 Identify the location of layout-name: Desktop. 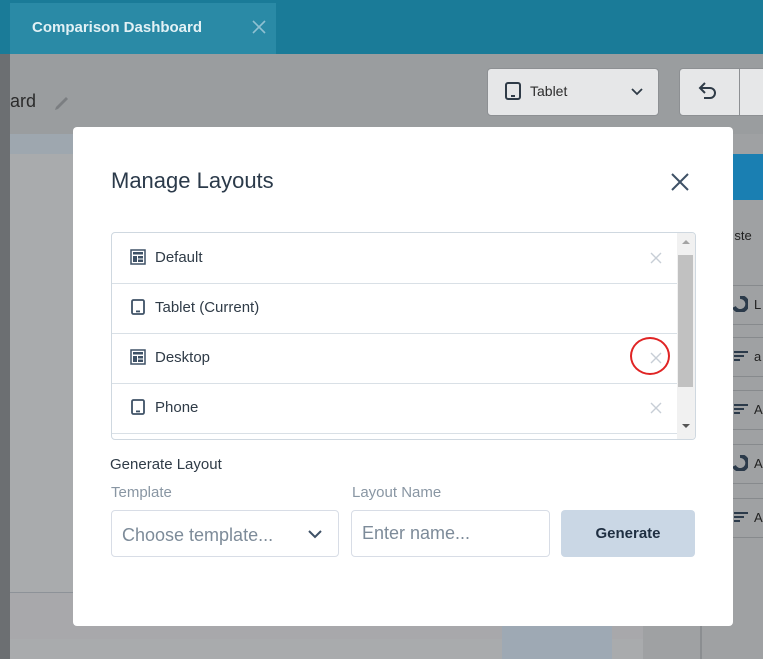
(183, 357).